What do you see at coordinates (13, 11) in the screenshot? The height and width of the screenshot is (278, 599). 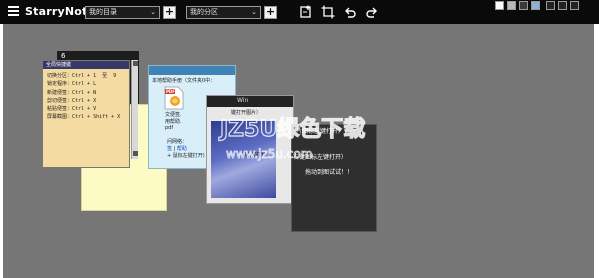 I see `hamburger-menu-icon` at bounding box center [13, 11].